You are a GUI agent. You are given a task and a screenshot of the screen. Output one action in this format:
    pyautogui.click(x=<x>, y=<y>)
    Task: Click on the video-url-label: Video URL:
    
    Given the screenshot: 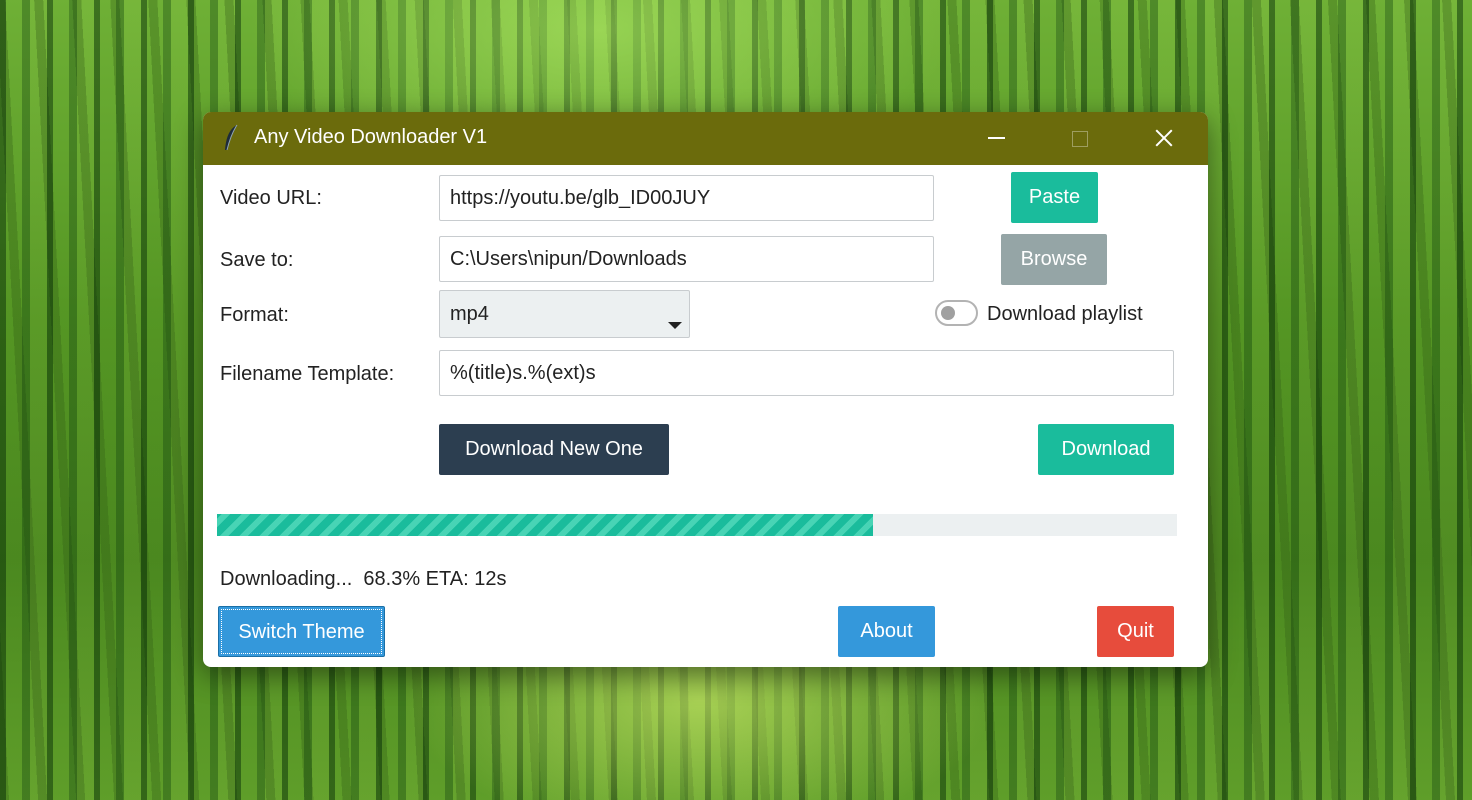 What is the action you would take?
    pyautogui.click(x=271, y=198)
    